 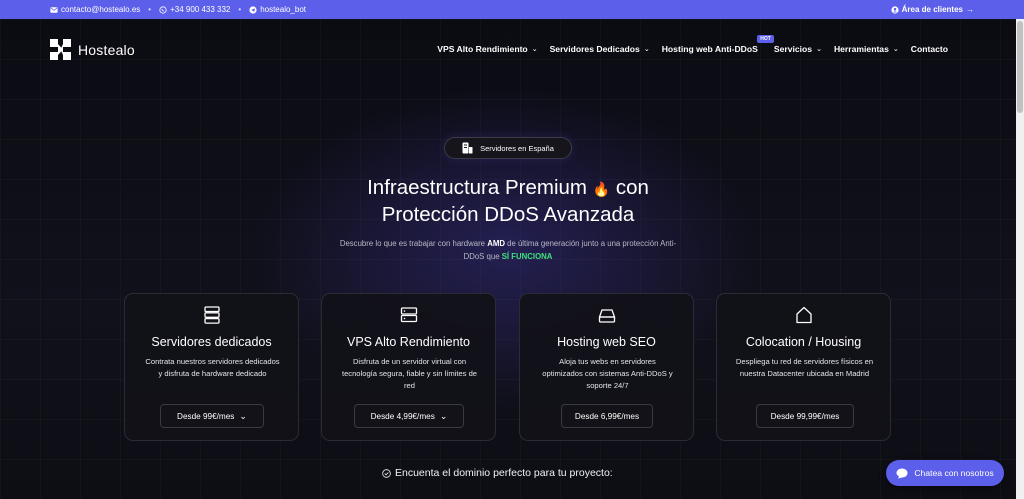 I want to click on nav-label: Herramientas, so click(x=861, y=49).